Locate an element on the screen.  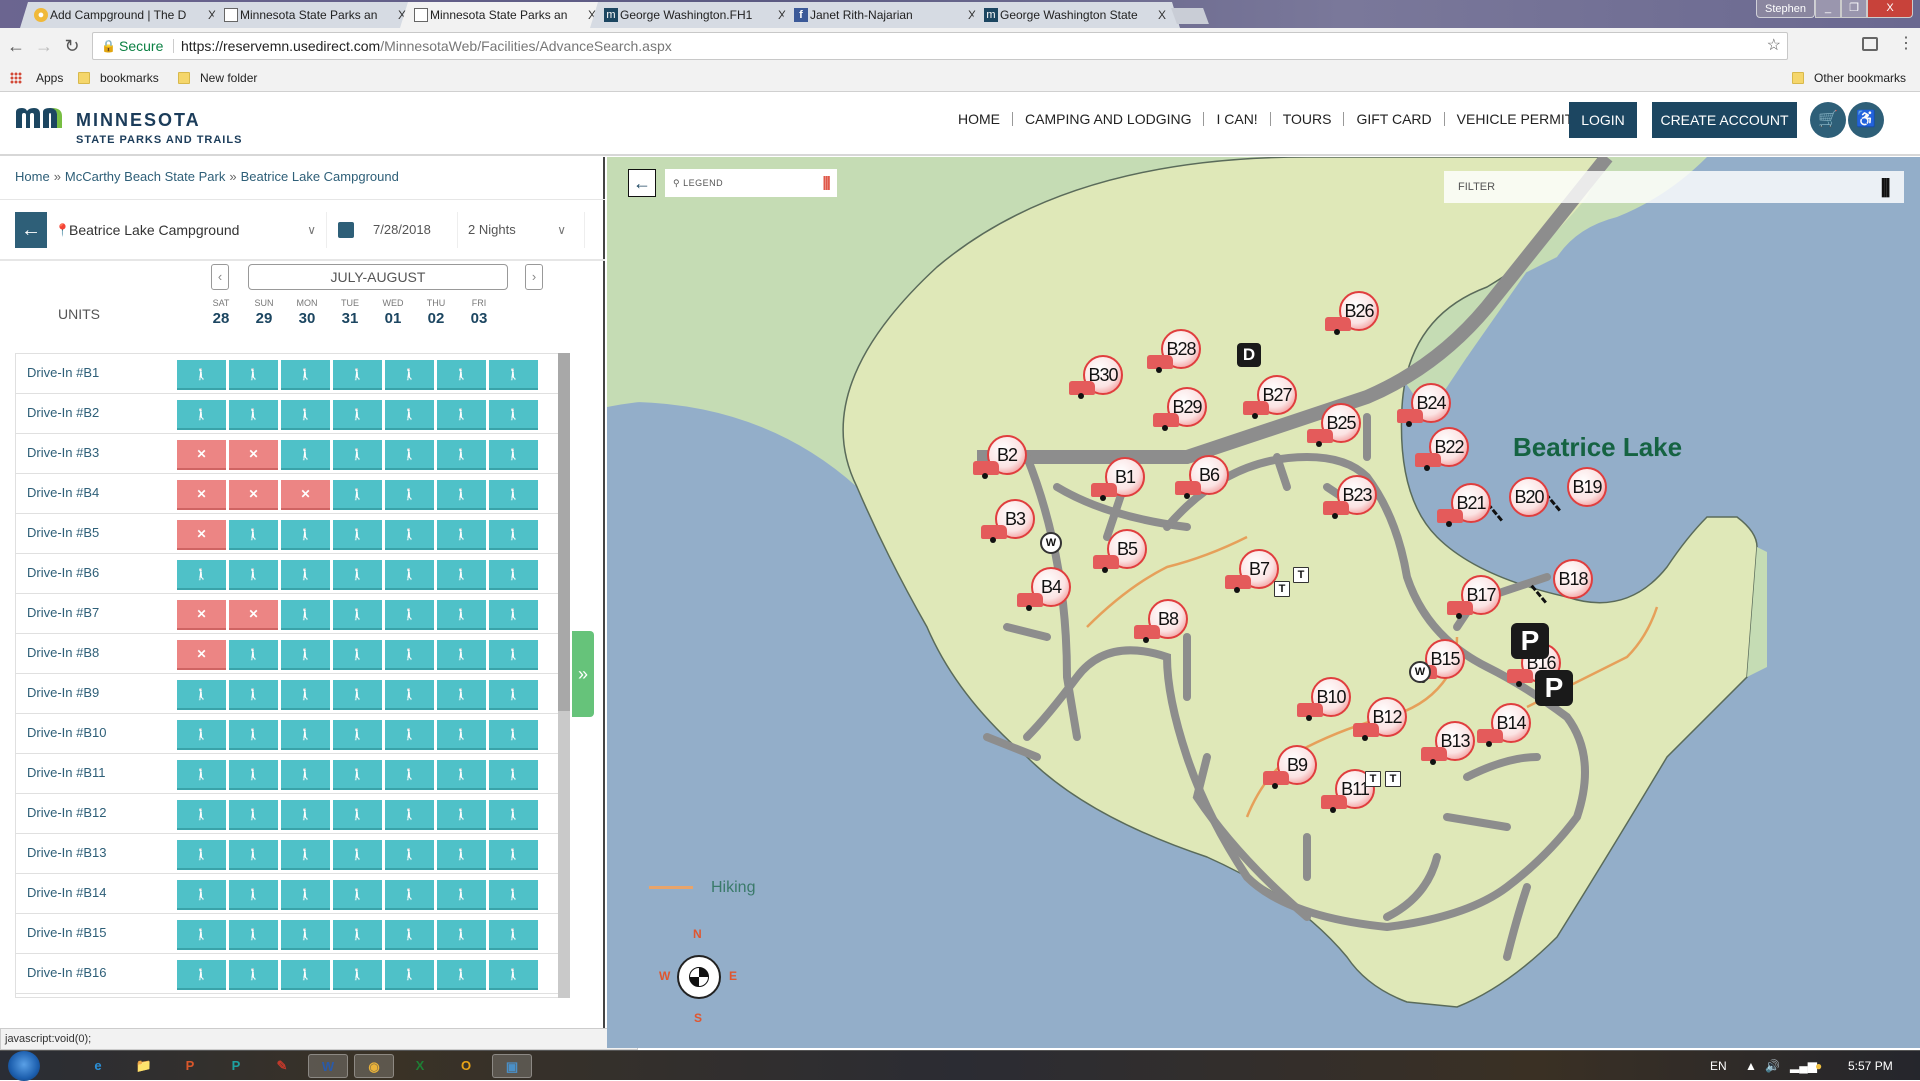
cart-icon: 🛒 is located at coordinates (1828, 120).